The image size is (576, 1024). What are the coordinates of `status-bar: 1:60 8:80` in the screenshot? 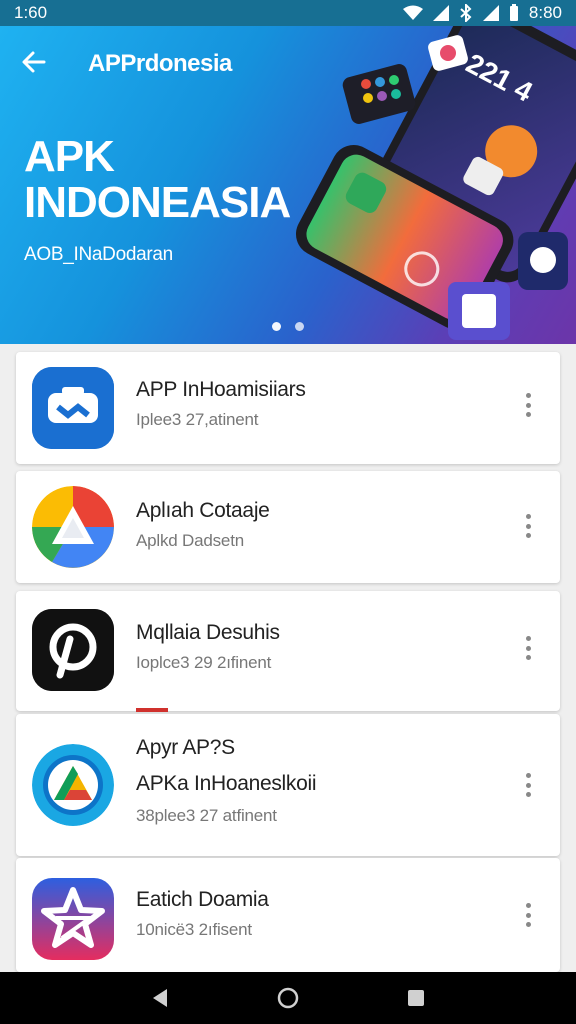 It's located at (288, 13).